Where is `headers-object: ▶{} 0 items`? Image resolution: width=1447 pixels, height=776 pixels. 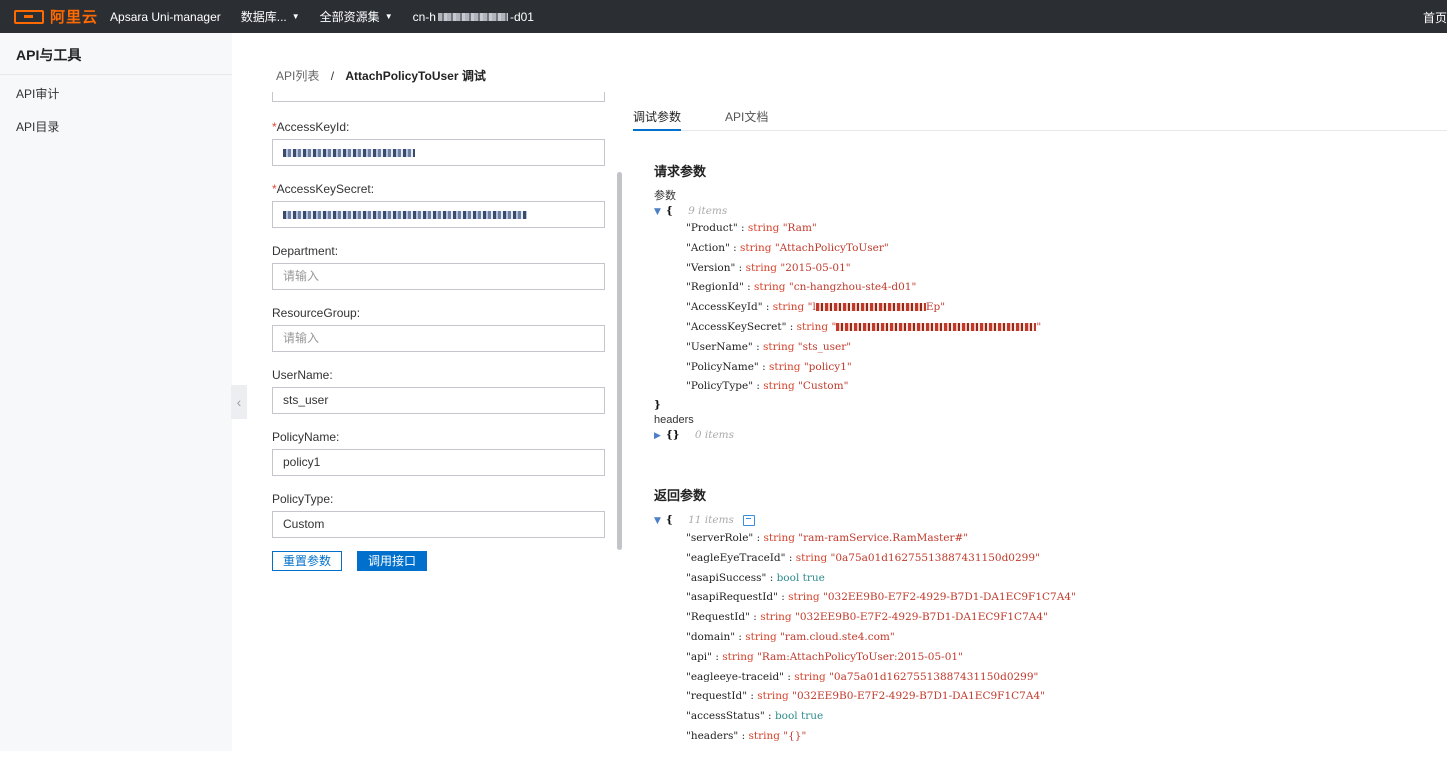 headers-object: ▶{} 0 items is located at coordinates (847, 435).